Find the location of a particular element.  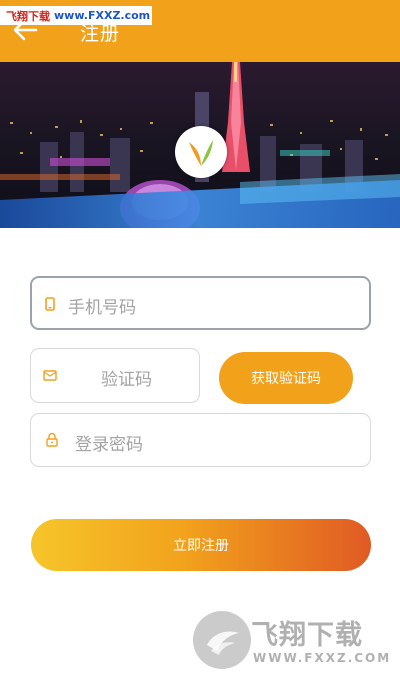

watermark-bottom: 飞翔下载 WWW.FXXZ.COM is located at coordinates (291, 642).